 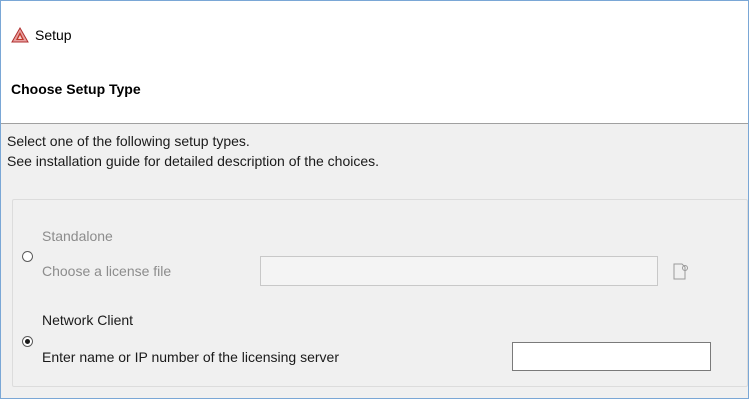 I want to click on title-row: Setup, so click(x=41, y=35).